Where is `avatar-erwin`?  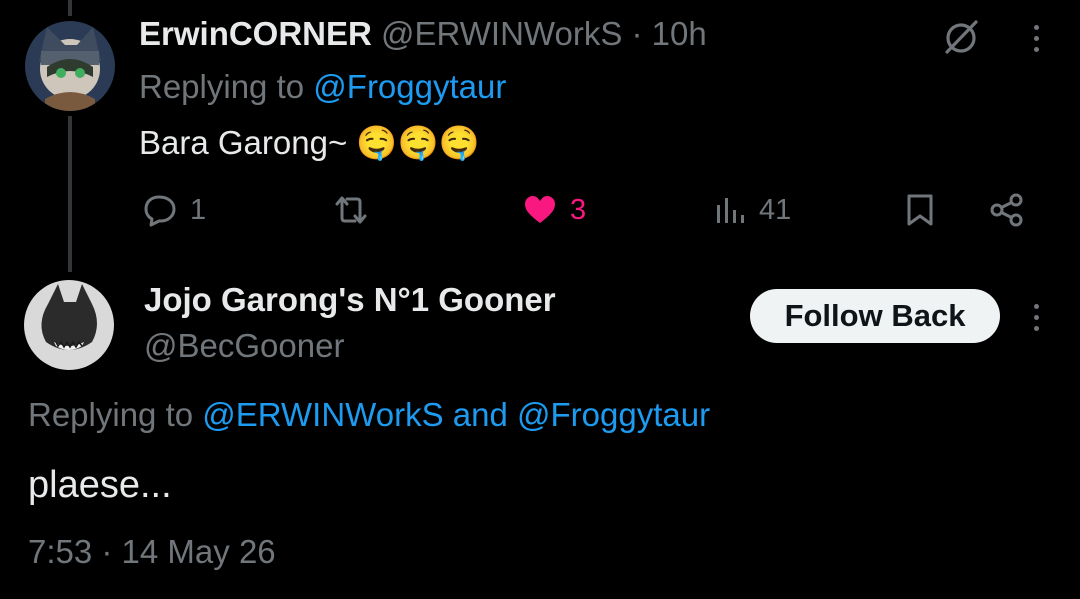
avatar-erwin is located at coordinates (70, 66).